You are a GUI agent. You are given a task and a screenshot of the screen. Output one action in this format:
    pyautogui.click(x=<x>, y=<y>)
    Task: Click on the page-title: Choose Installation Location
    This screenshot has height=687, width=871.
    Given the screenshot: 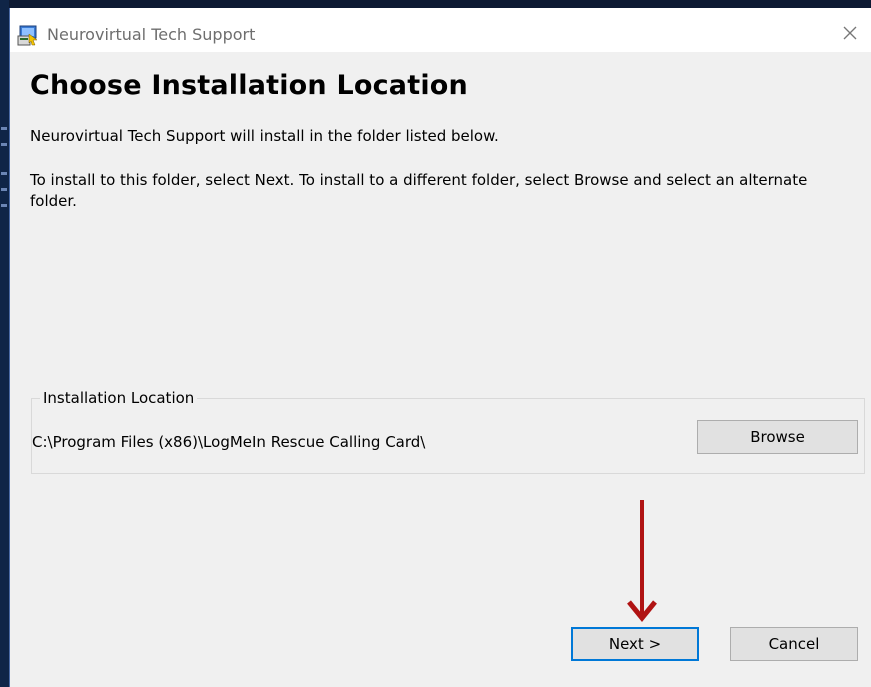 What is the action you would take?
    pyautogui.click(x=249, y=85)
    